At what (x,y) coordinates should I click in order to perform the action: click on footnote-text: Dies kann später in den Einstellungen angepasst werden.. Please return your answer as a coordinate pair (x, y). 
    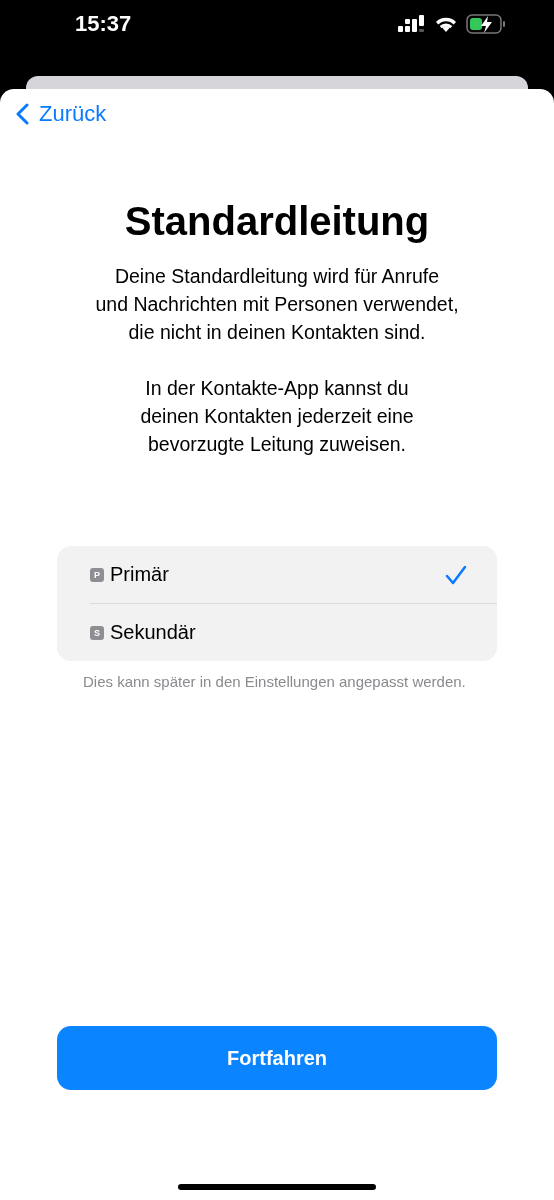
    Looking at the image, I should click on (275, 682).